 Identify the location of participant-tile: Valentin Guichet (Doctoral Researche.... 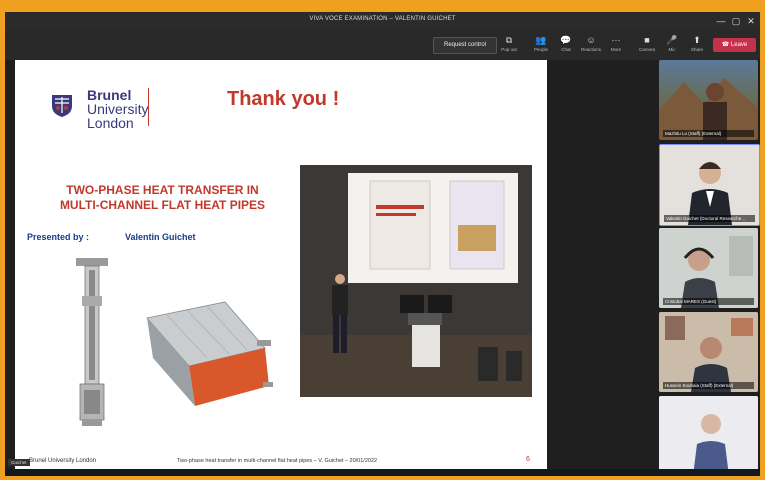
(709, 185).